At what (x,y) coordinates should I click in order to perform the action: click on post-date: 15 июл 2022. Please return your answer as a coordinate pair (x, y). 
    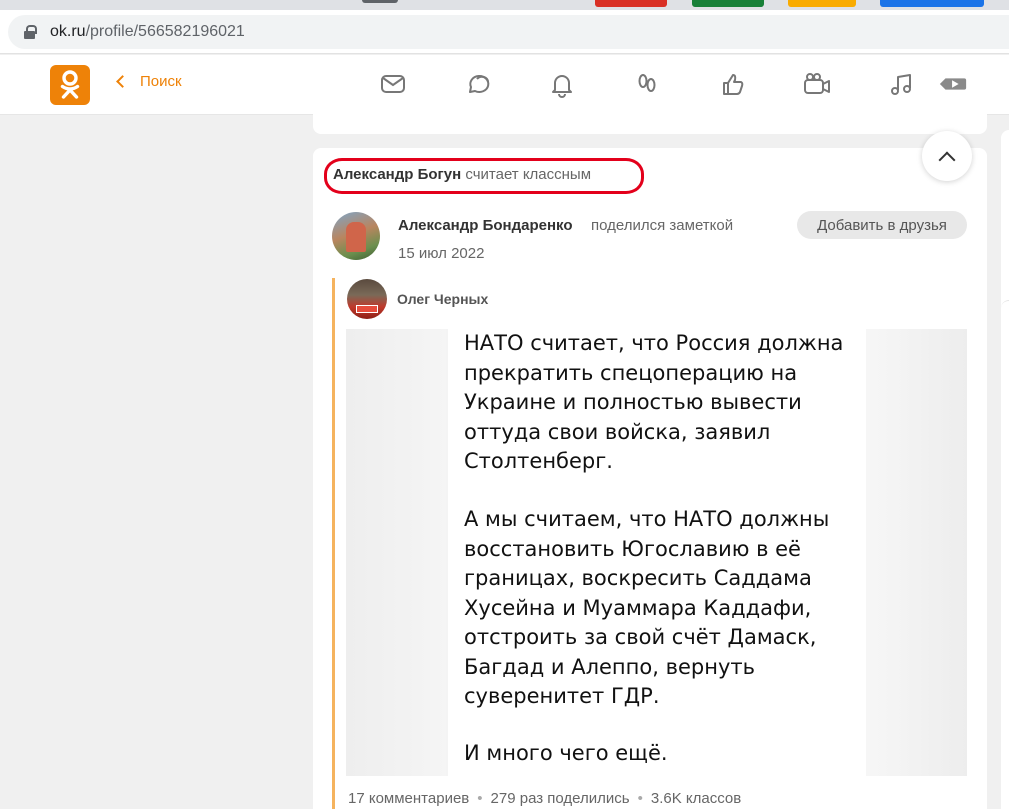
    Looking at the image, I should click on (441, 253).